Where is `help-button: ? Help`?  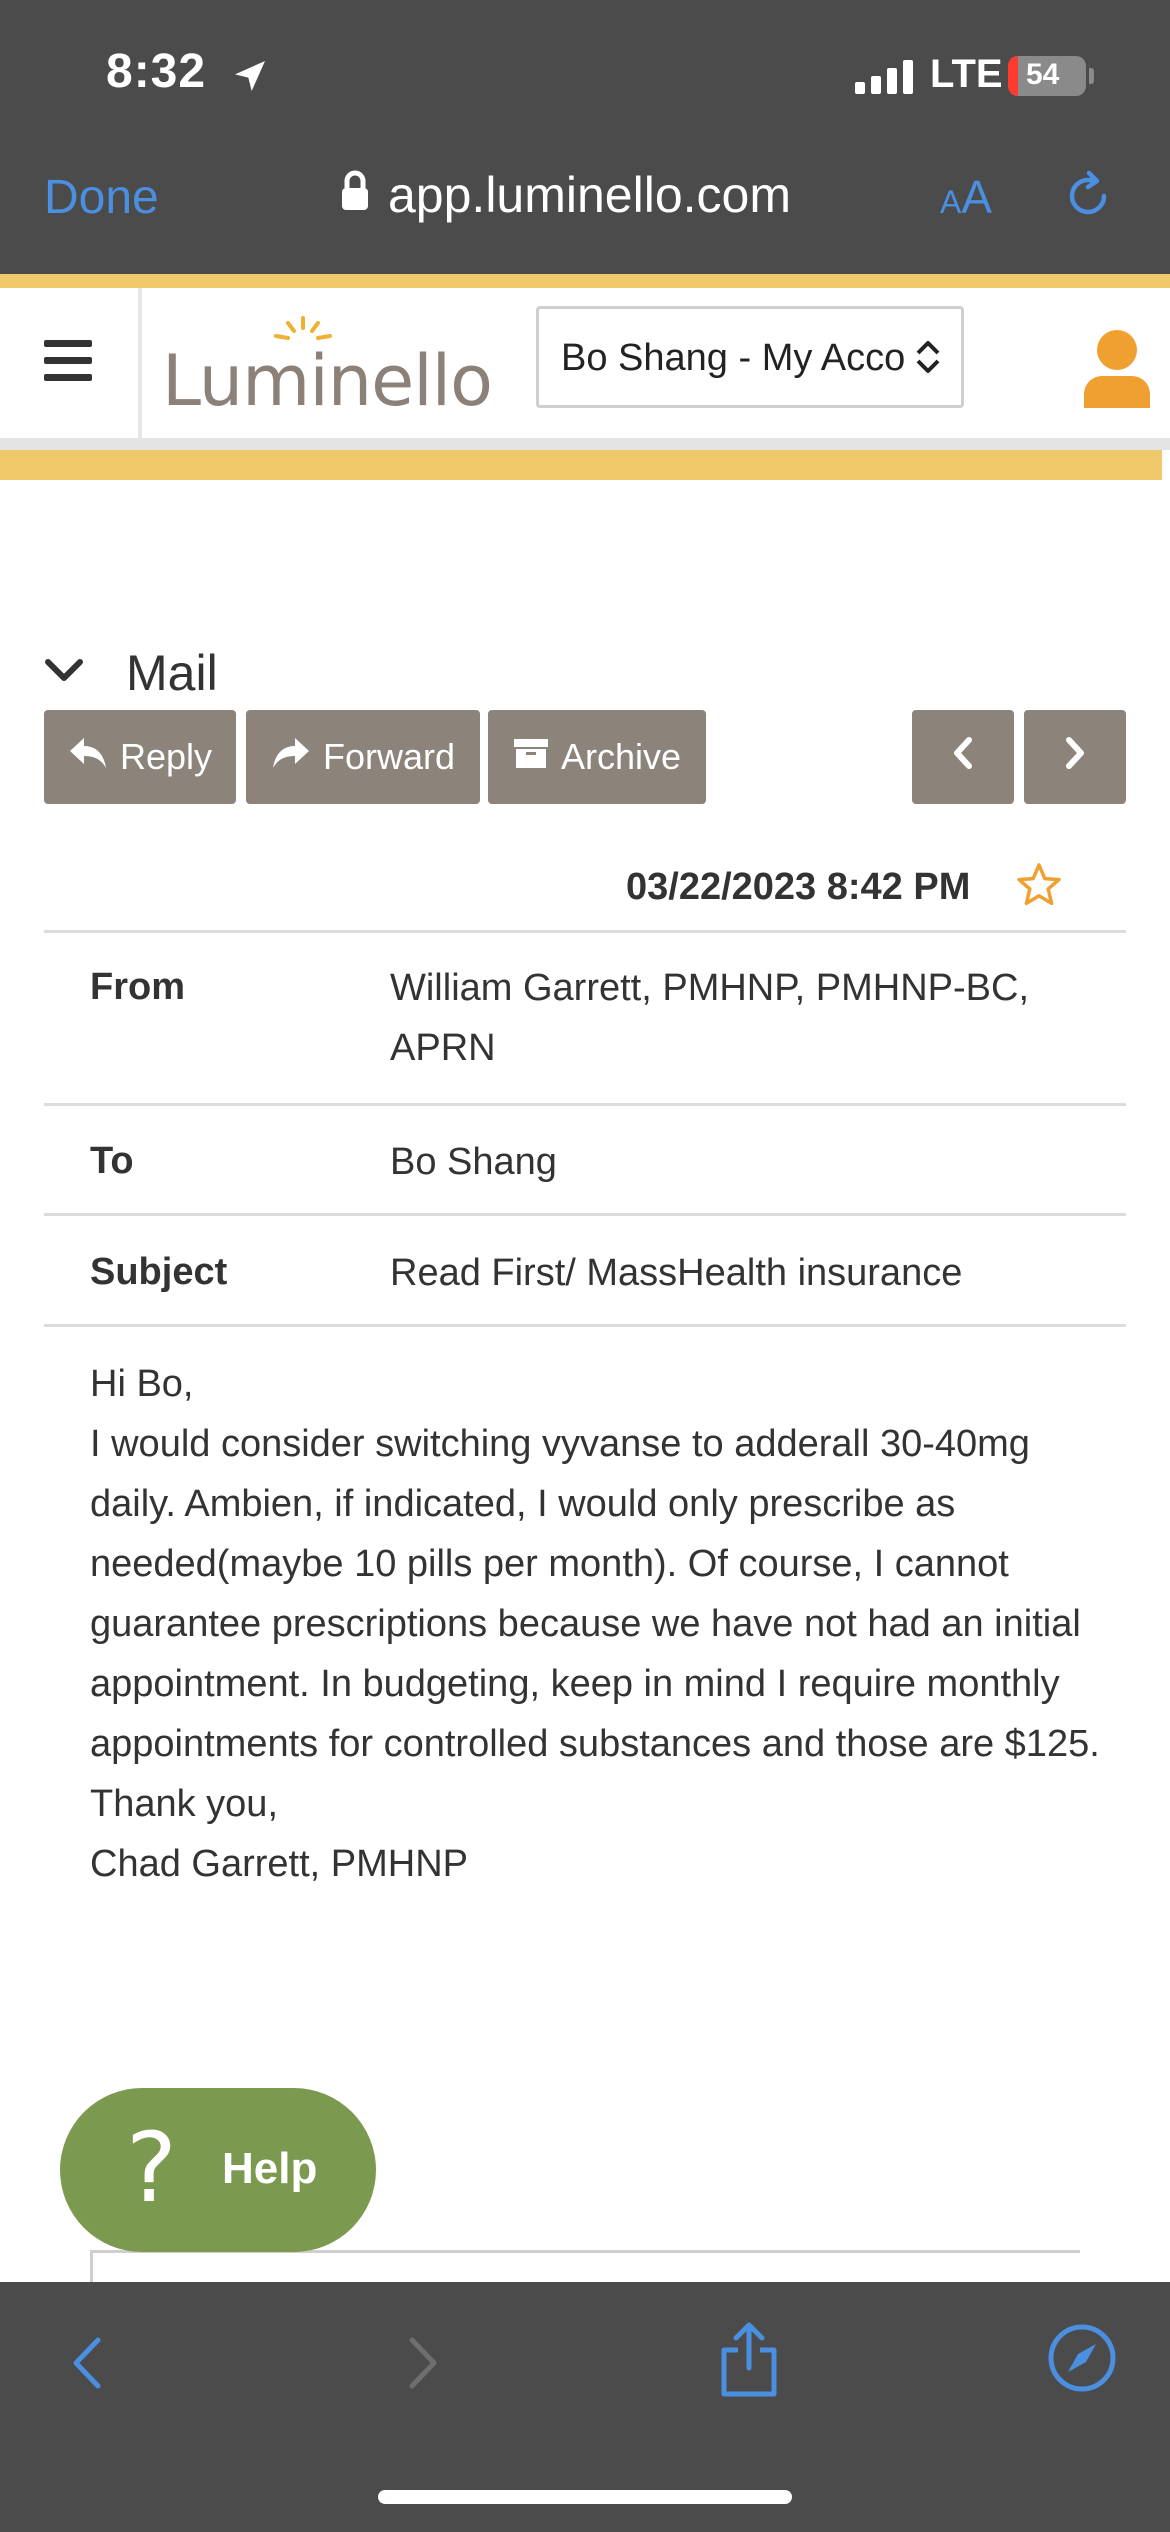 help-button: ? Help is located at coordinates (218, 2170).